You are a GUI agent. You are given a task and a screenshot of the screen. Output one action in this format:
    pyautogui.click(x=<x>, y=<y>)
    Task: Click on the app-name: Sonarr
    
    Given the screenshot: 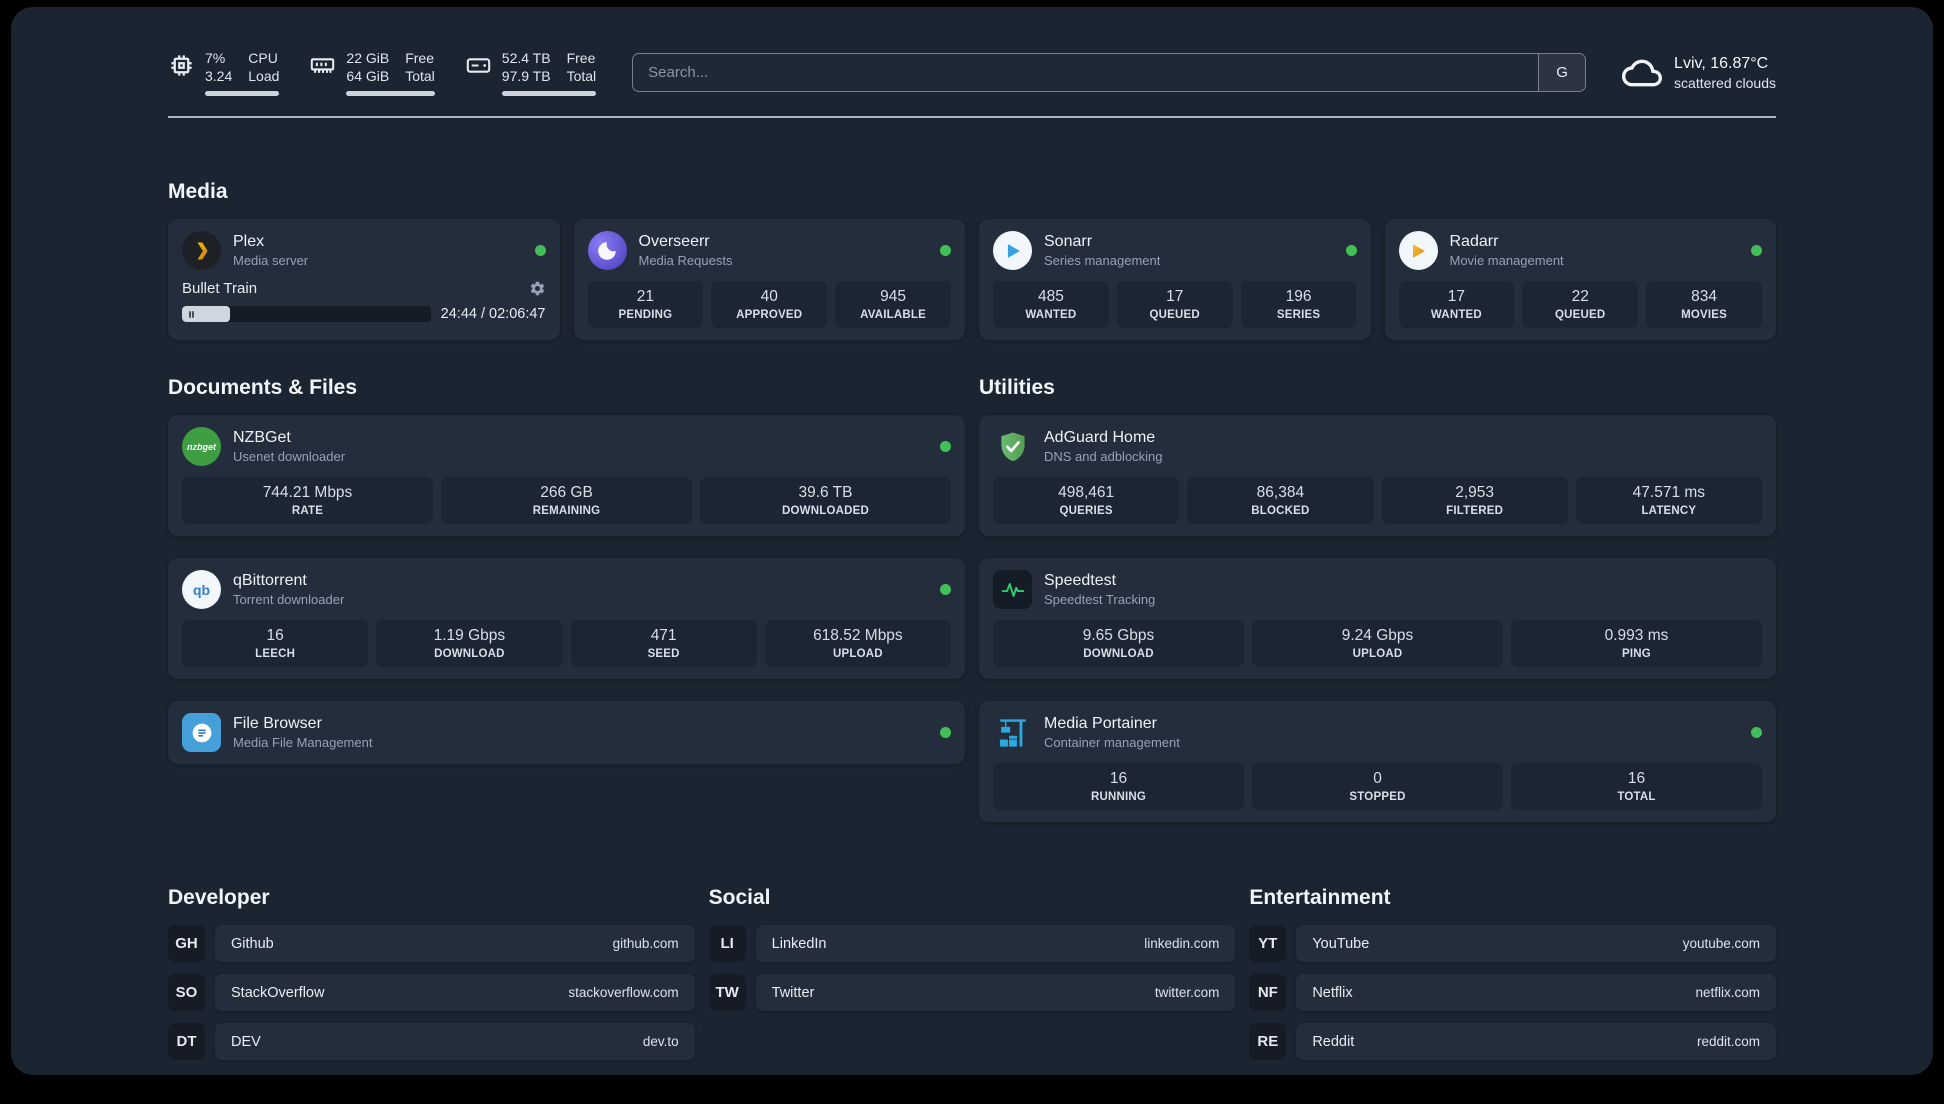 What is the action you would take?
    pyautogui.click(x=1068, y=242)
    